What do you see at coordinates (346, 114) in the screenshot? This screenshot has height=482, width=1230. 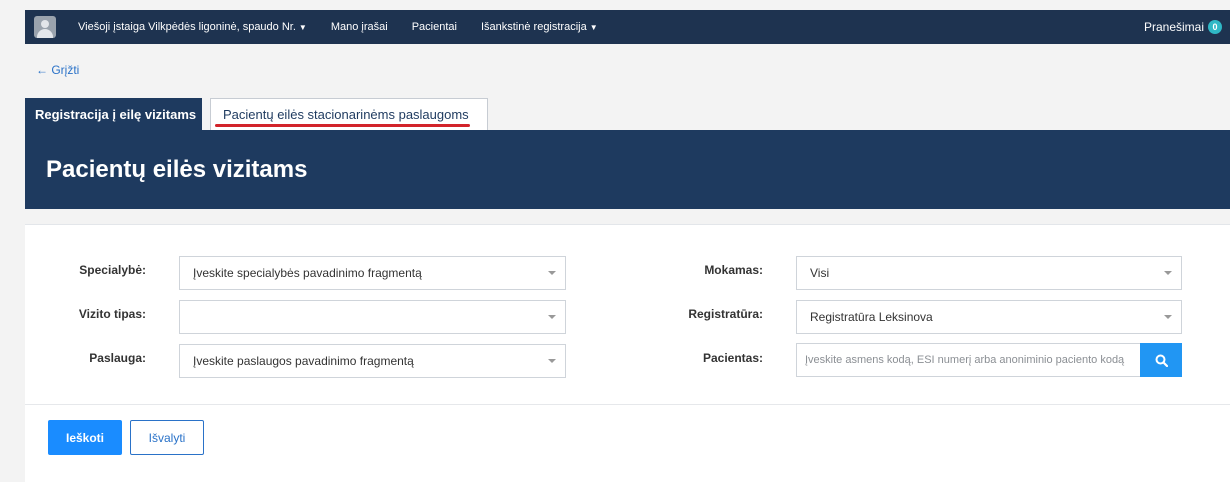 I see `tab-inpatient-queues-label: Pacientų eilės stacionarinėms paslaugoms` at bounding box center [346, 114].